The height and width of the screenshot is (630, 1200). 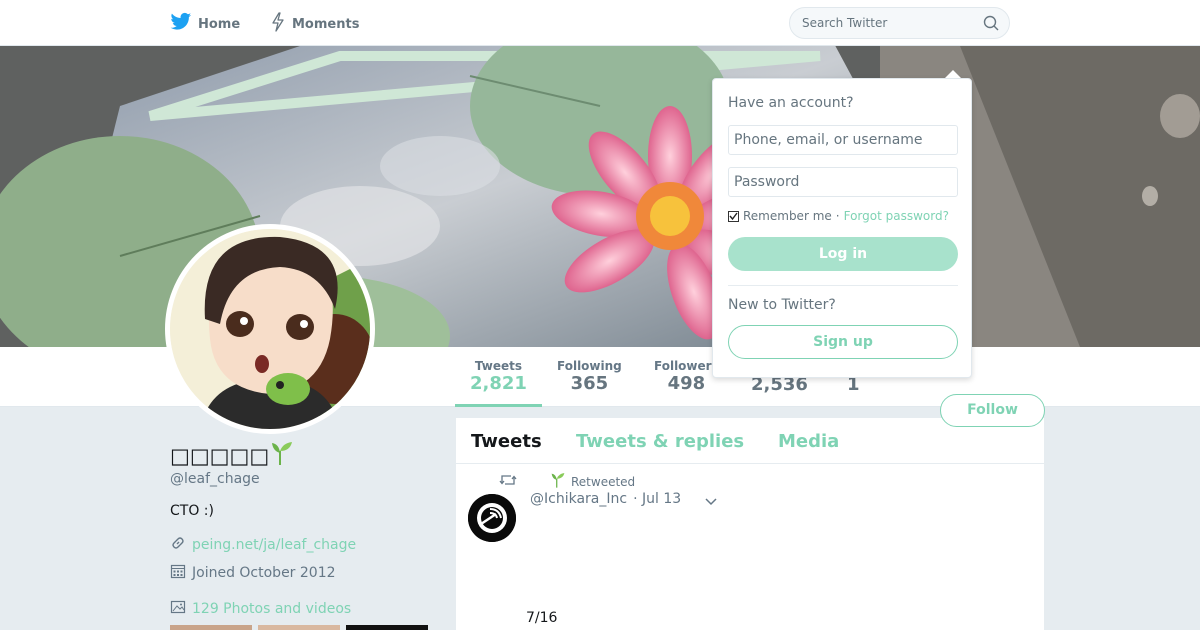 I want to click on top-navigation: Home Moments Search Twitter, so click(x=600, y=23).